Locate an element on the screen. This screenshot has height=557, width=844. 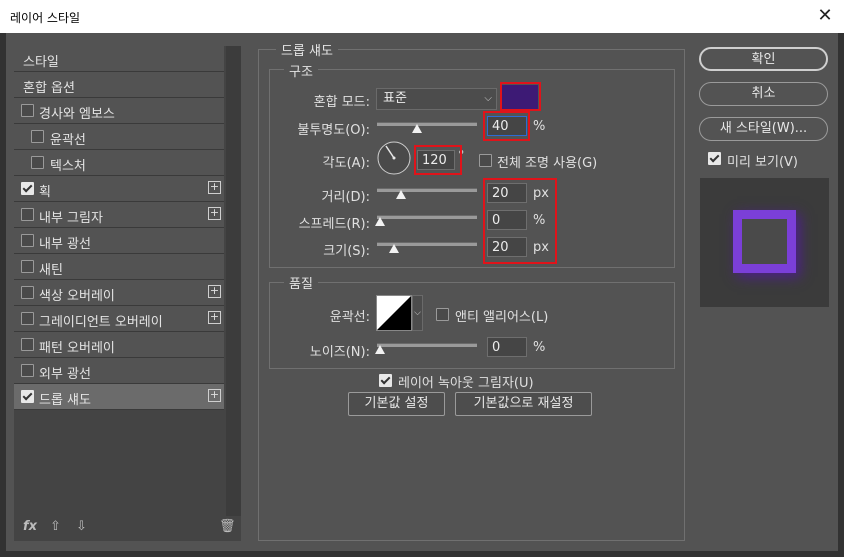
structure-title: 구조 is located at coordinates (301, 70).